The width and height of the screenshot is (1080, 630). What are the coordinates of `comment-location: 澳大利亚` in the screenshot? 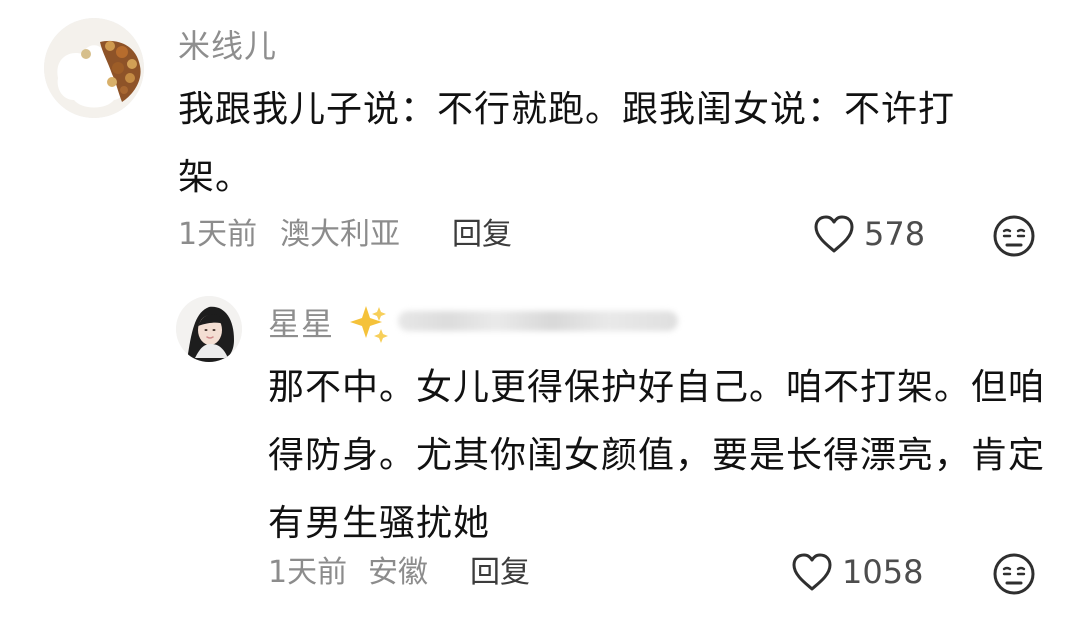 It's located at (340, 234).